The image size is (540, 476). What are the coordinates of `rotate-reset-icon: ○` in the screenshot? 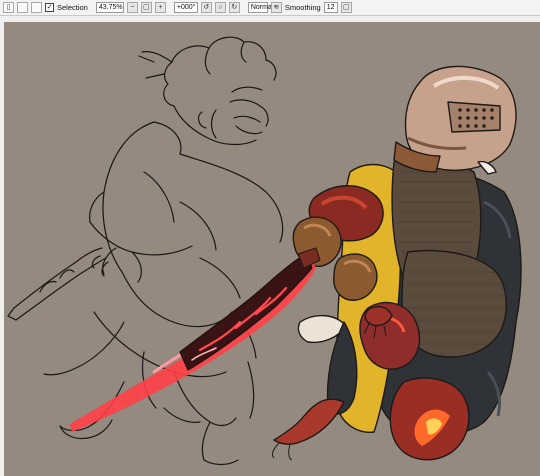 It's located at (220, 7).